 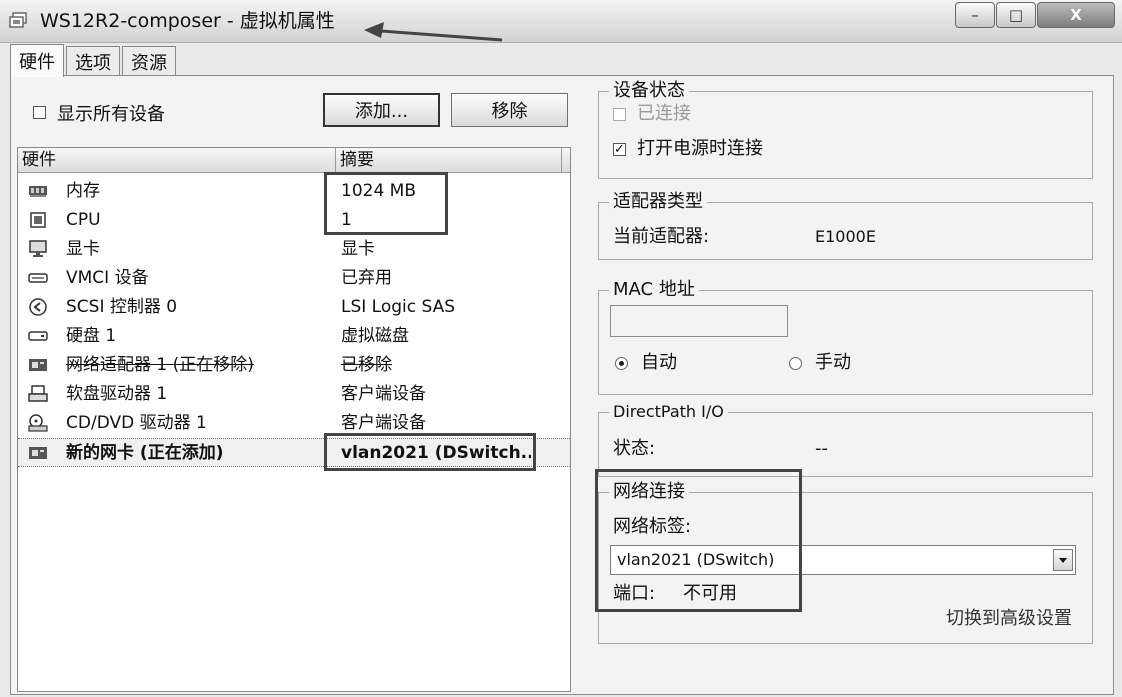 I want to click on row-summary: 已弃用, so click(x=366, y=278).